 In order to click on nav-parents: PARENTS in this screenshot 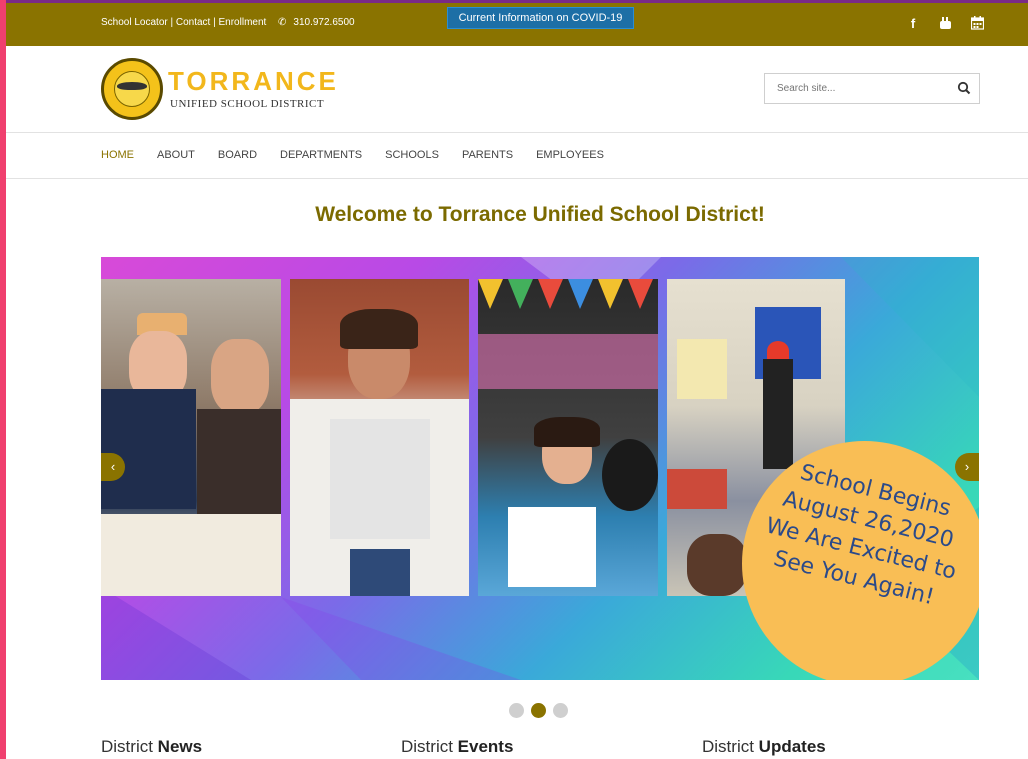, I will do `click(487, 155)`.